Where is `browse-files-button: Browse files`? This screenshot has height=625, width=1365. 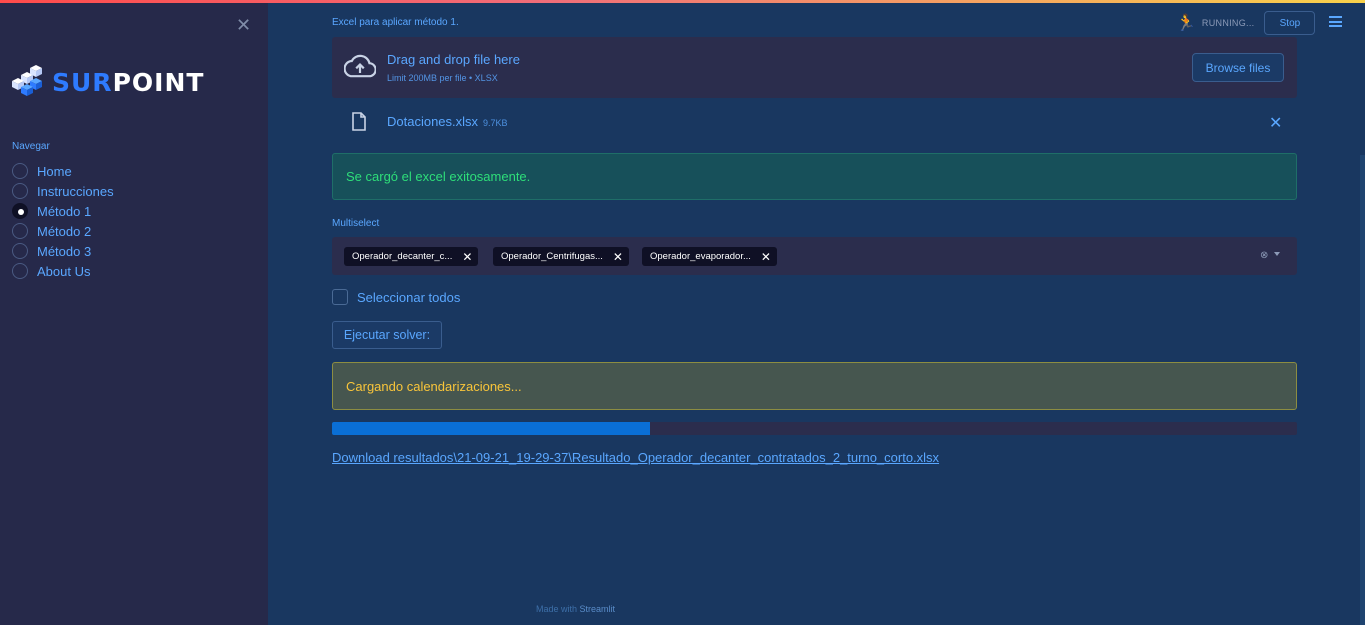 browse-files-button: Browse files is located at coordinates (1238, 67).